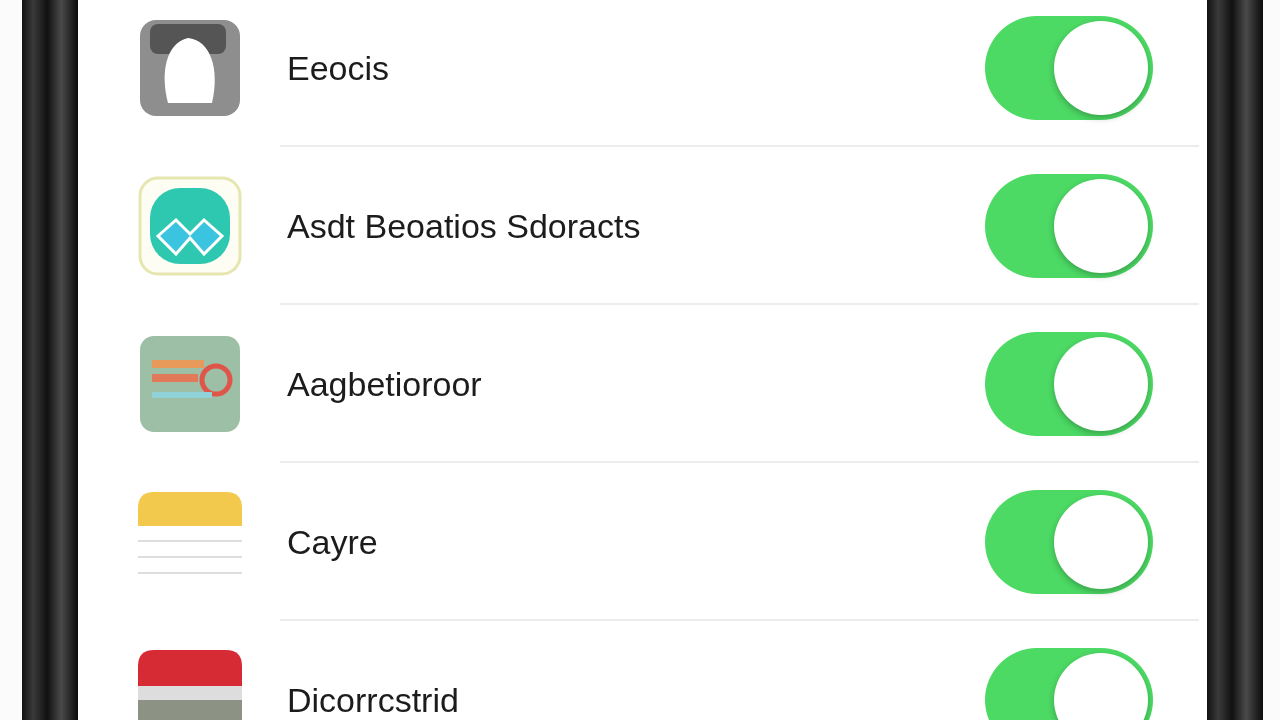  Describe the element at coordinates (385, 384) in the screenshot. I see `setting-label: Aagbetioroor` at that location.